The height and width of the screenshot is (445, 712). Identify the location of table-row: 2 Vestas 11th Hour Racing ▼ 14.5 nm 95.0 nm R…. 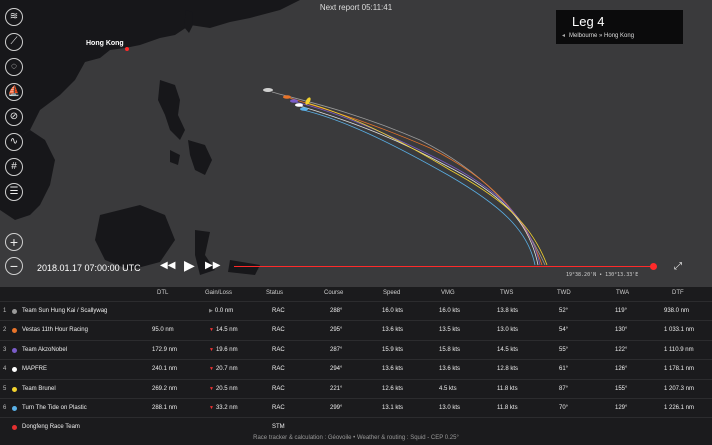
(356, 330).